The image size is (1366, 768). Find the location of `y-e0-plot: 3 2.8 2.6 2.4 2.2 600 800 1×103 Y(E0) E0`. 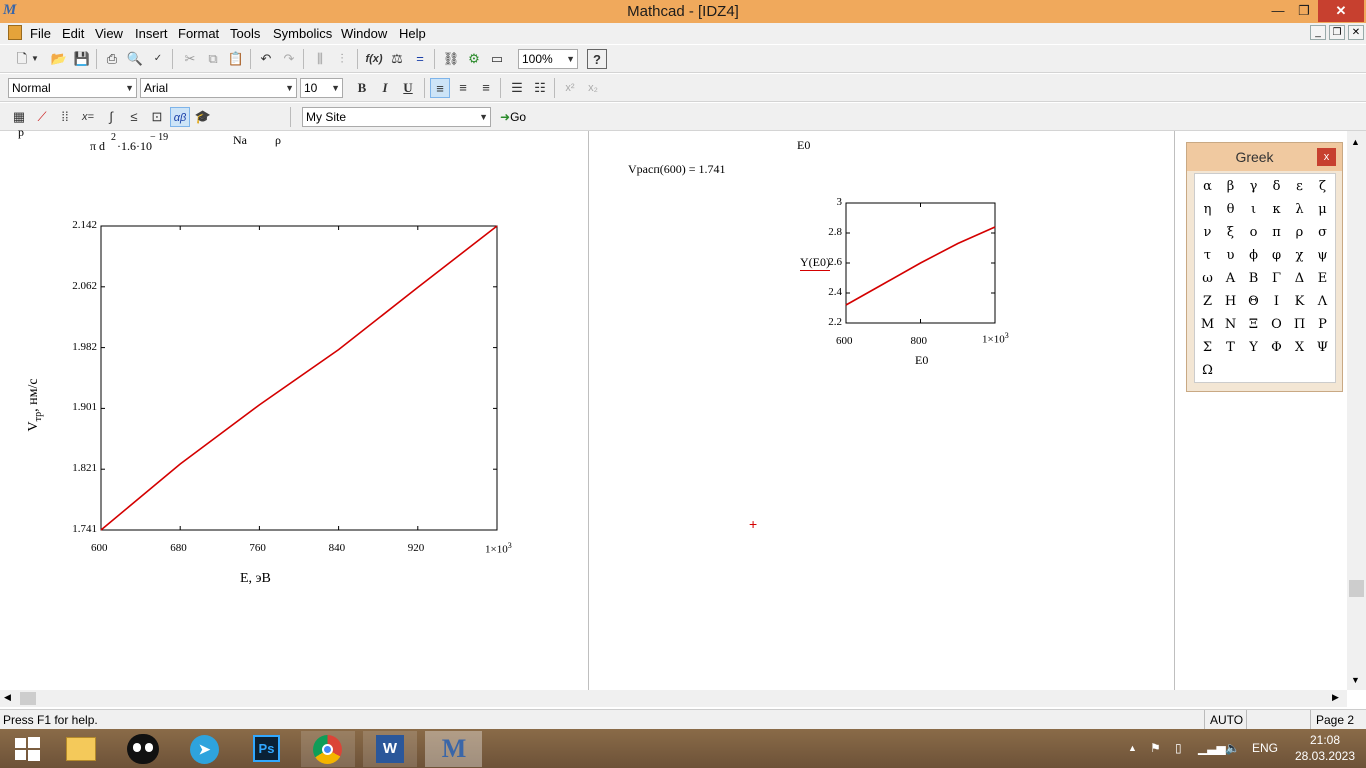

y-e0-plot: 3 2.8 2.6 2.4 2.2 600 800 1×103 Y(E0) E0 is located at coordinates (910, 281).